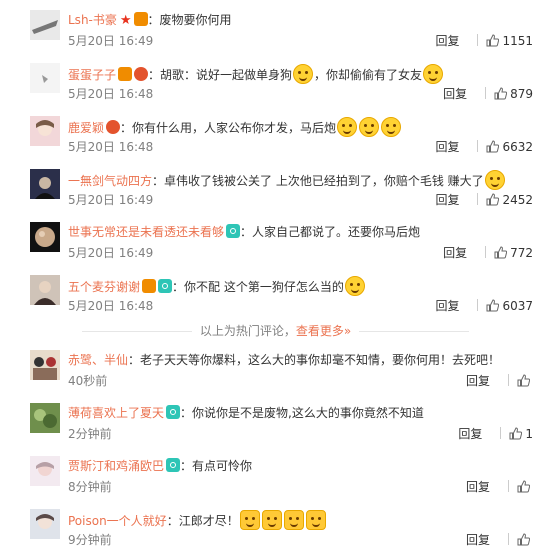 Image resolution: width=551 pixels, height=554 pixels. Describe the element at coordinates (92, 75) in the screenshot. I see `comment-username: 蛋蛋子子` at that location.